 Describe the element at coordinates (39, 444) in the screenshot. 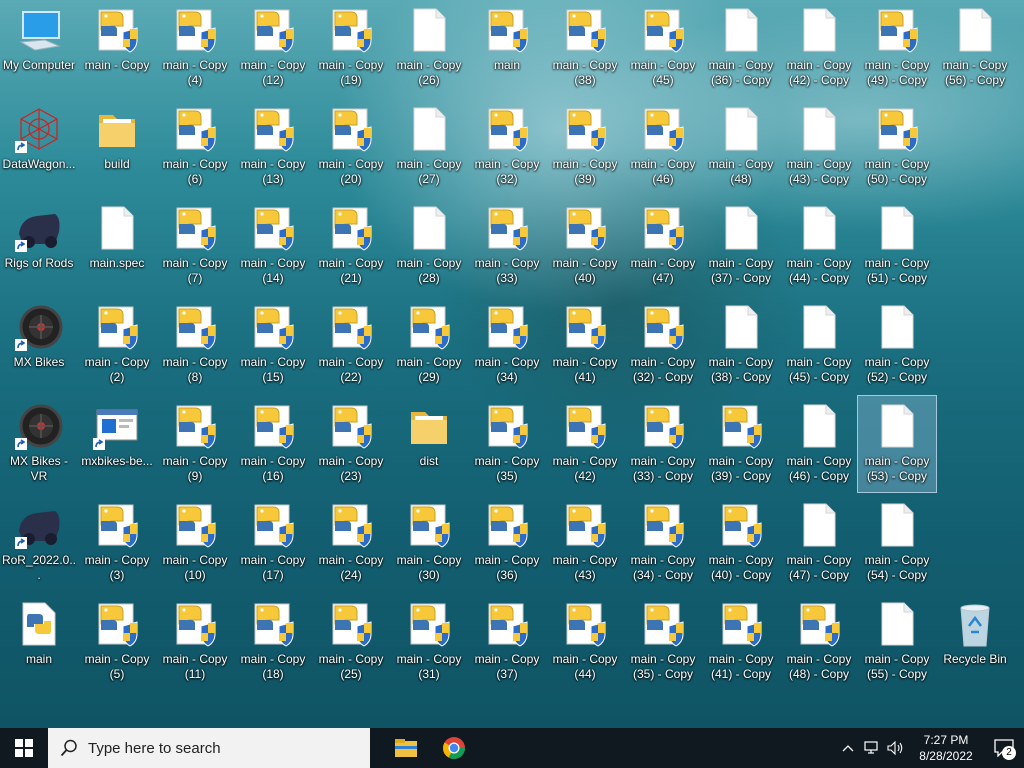

I see `desktop-icon: MX Bikes - VR` at that location.